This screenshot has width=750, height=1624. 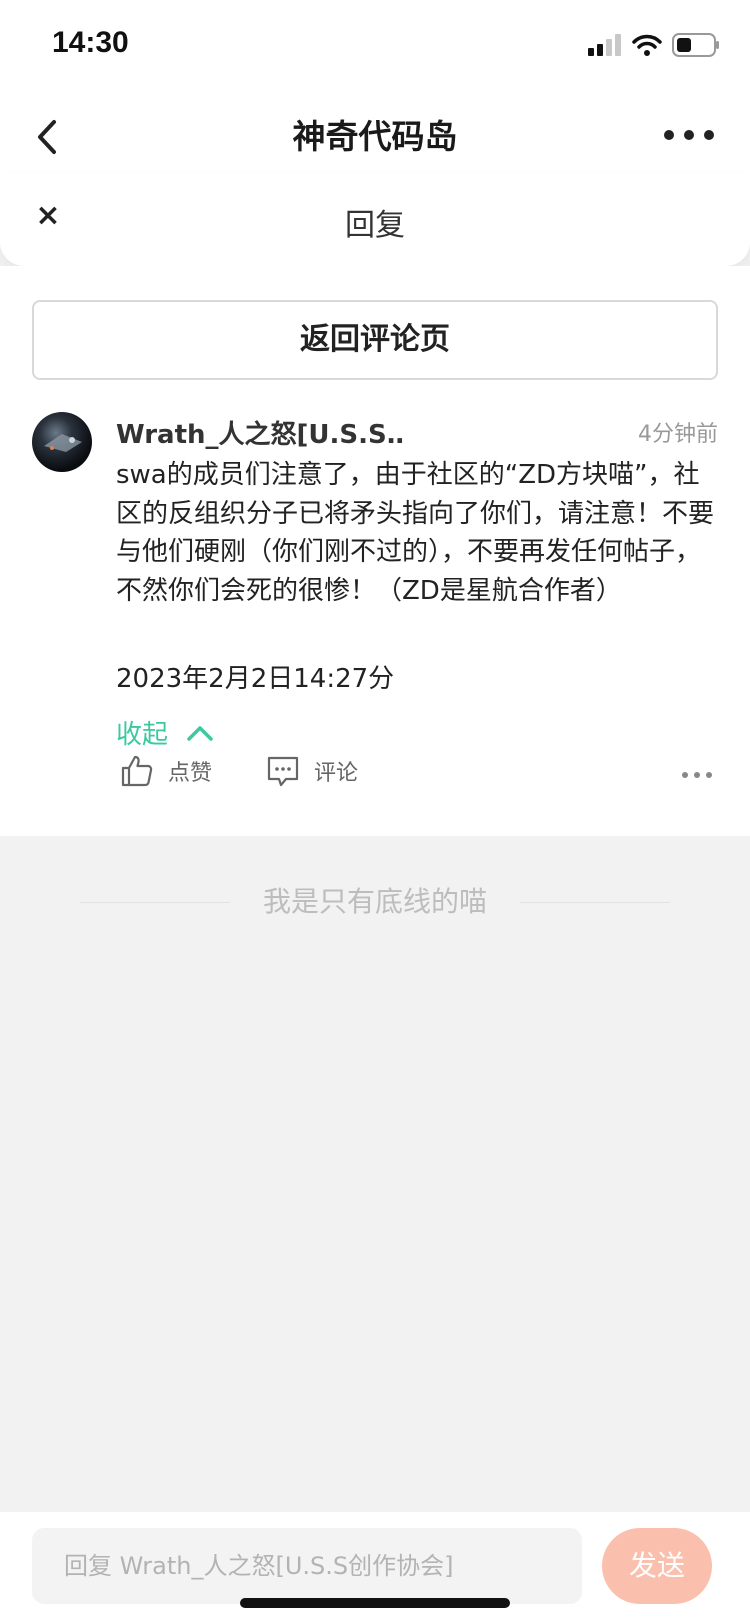 I want to click on status-bar: 14:30, so click(x=375, y=45).